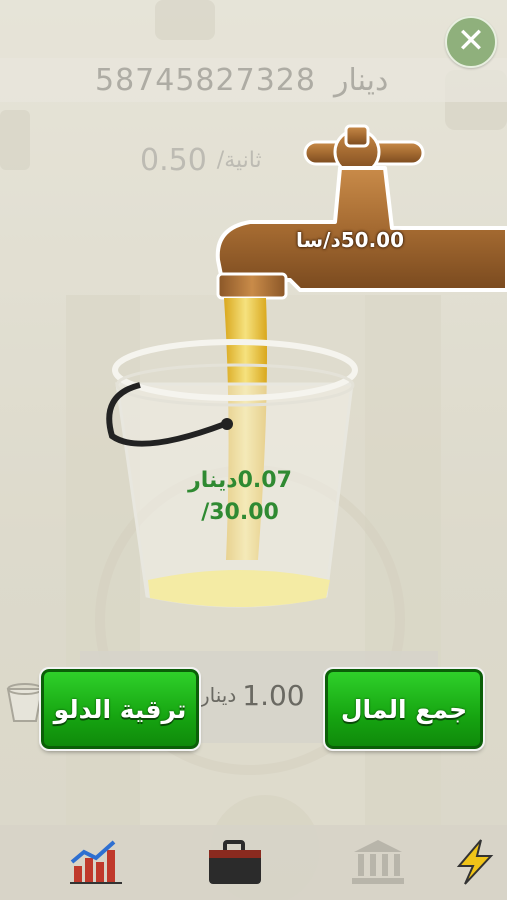 The height and width of the screenshot is (900, 507). Describe the element at coordinates (120, 709) in the screenshot. I see `upgrade-bucket-button: ترقية الدلو` at that location.